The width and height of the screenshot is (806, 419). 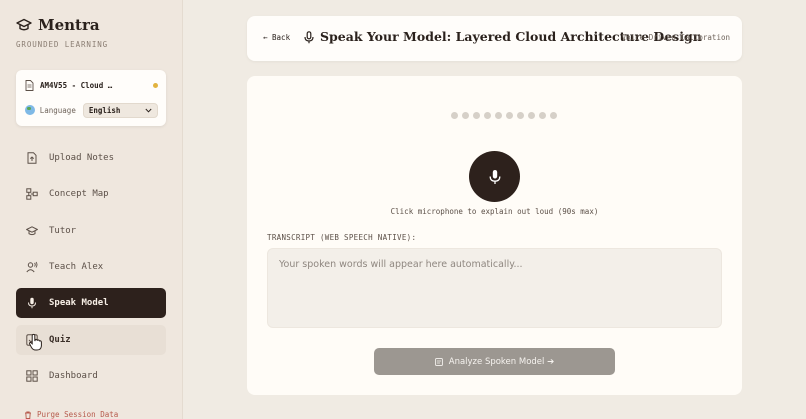 I want to click on sidebar-item-dashboard: Dashboard, so click(x=91, y=376).